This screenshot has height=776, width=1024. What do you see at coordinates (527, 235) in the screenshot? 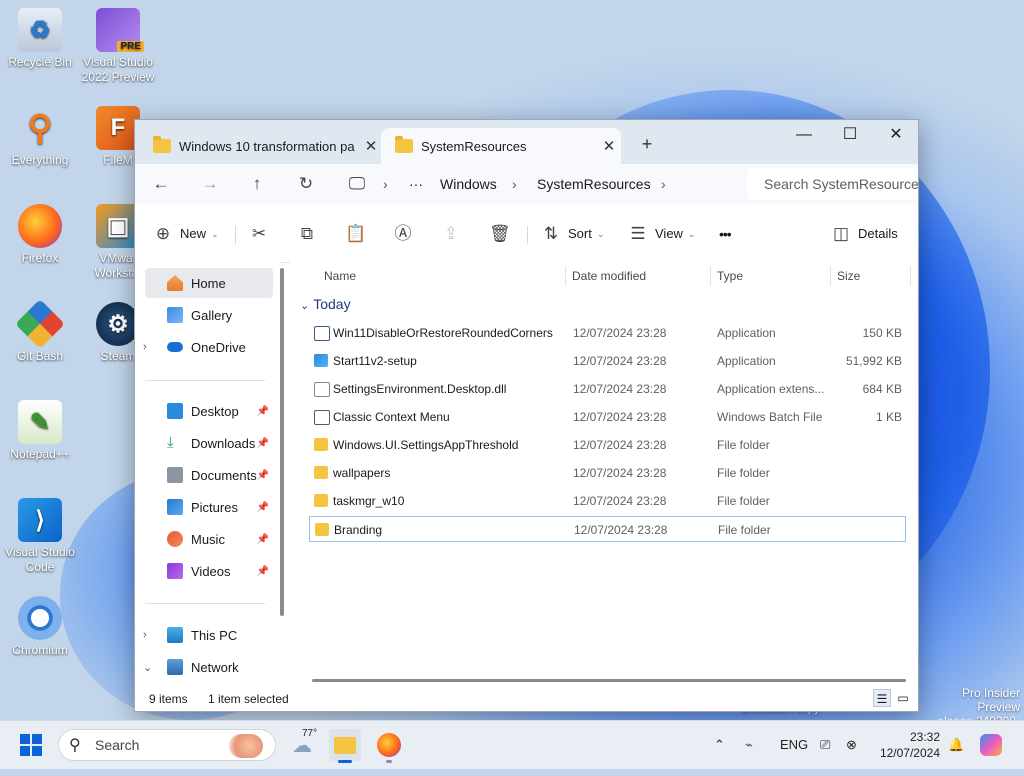
I see `command-separator` at bounding box center [527, 235].